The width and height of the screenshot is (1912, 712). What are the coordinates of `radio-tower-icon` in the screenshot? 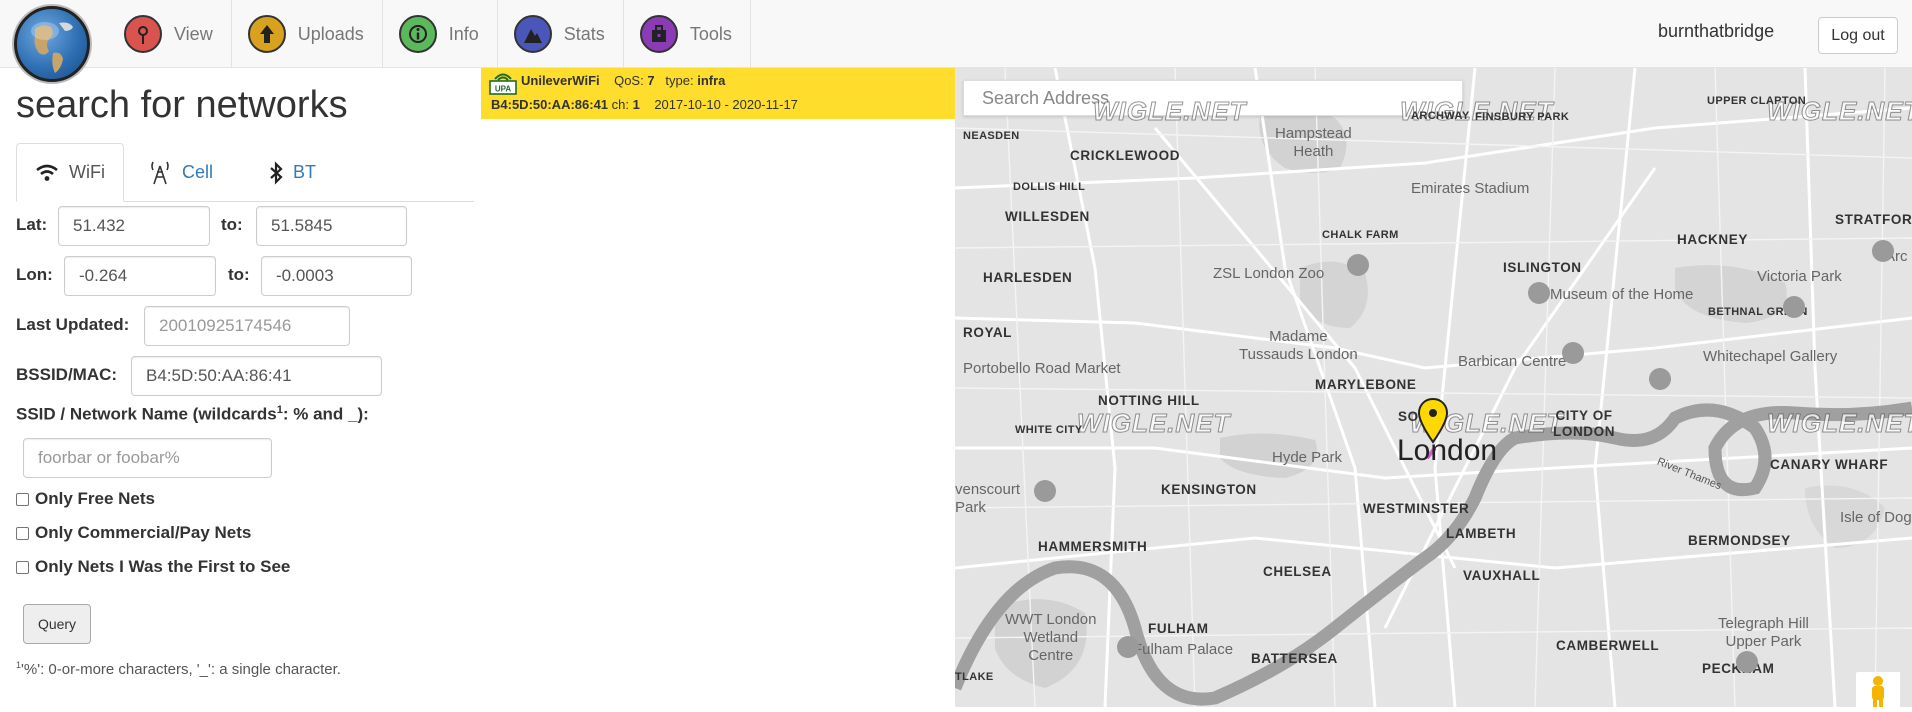 It's located at (143, 34).